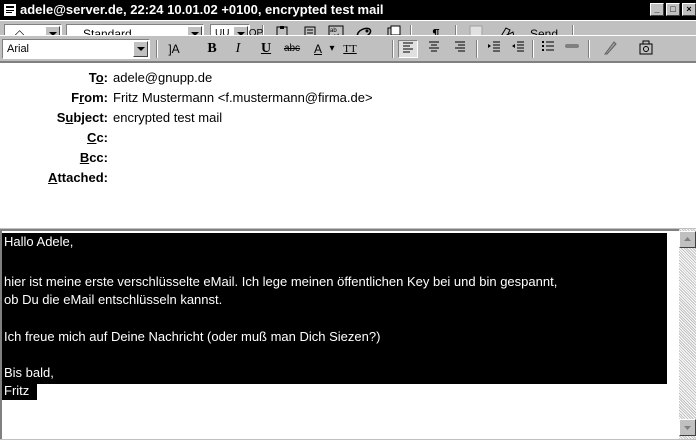  What do you see at coordinates (238, 49) in the screenshot?
I see `italic-button: I` at bounding box center [238, 49].